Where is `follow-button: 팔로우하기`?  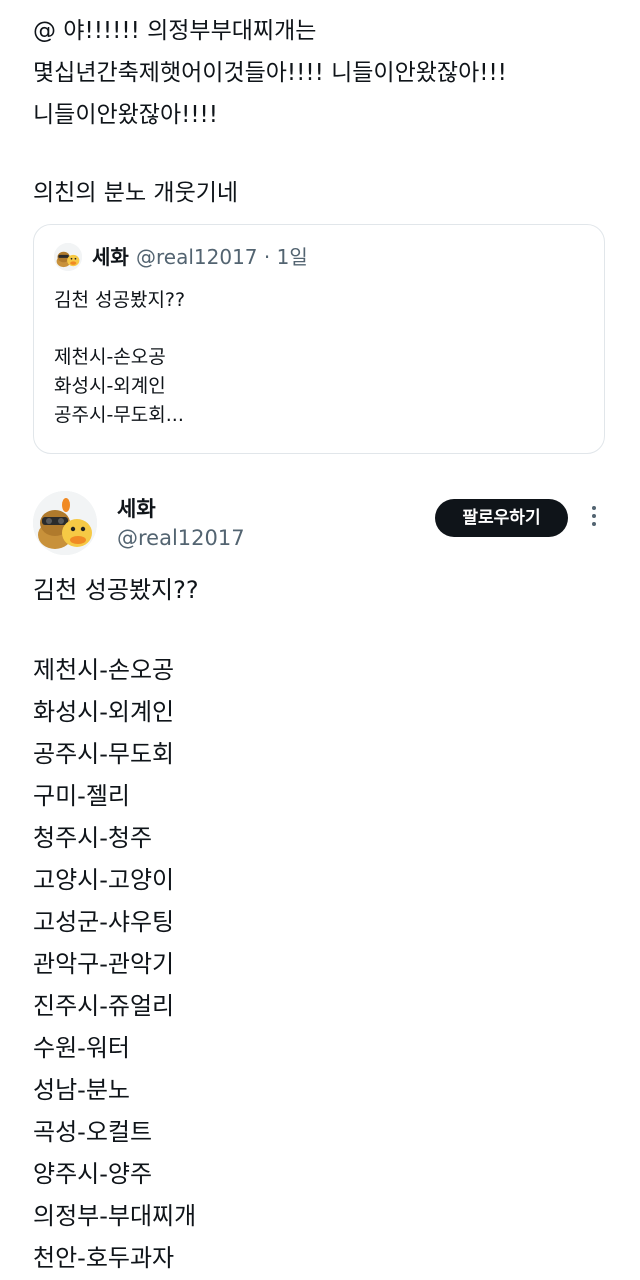
follow-button: 팔로우하기 is located at coordinates (501, 518).